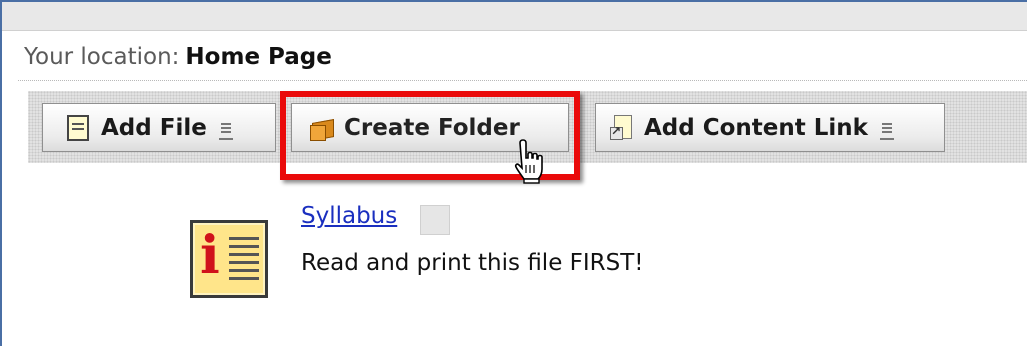 This screenshot has height=346, width=1027. Describe the element at coordinates (258, 57) in the screenshot. I see `location-current: Home Page` at that location.